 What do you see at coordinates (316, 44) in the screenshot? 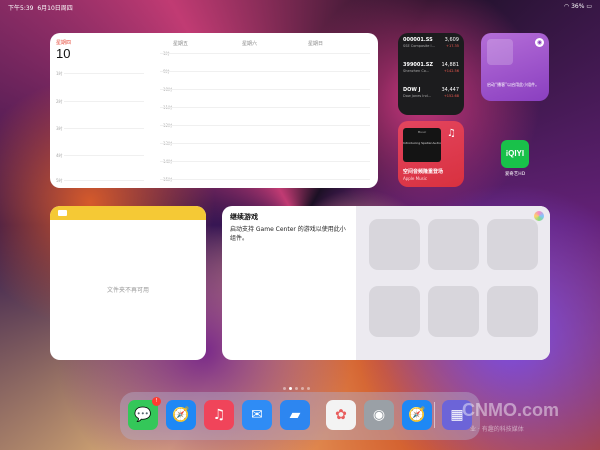
I see `calendar-column-sunday: 星期日` at bounding box center [316, 44].